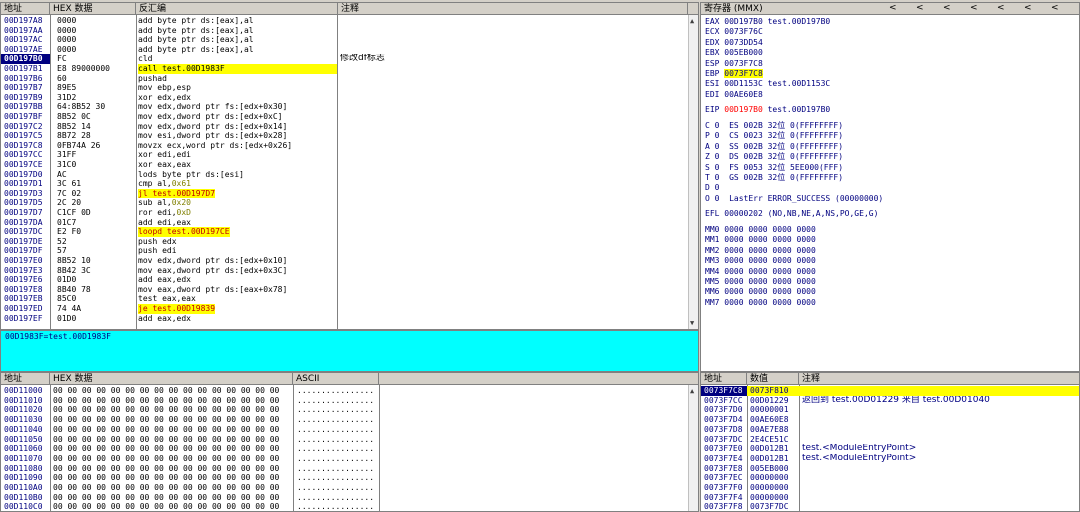 The width and height of the screenshot is (1080, 512). What do you see at coordinates (349, 299) in the screenshot?
I see `disasm-row: 00D197EB 85C0 test eax,eax` at bounding box center [349, 299].